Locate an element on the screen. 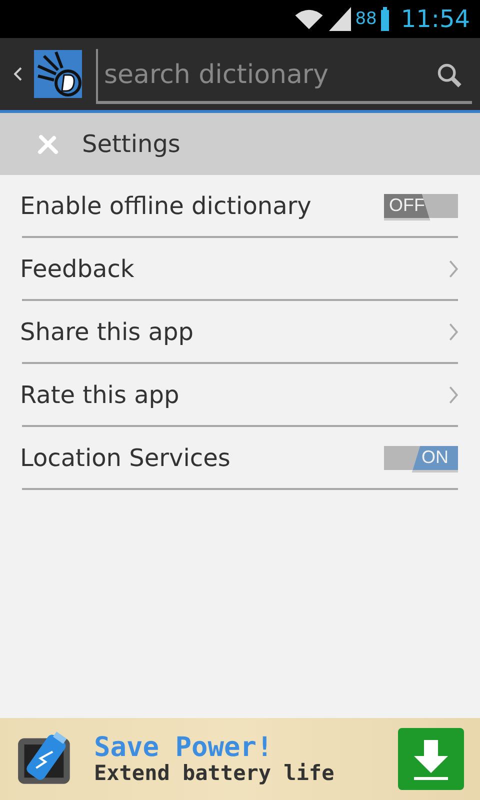 The image size is (480, 800). search-icon is located at coordinates (449, 75).